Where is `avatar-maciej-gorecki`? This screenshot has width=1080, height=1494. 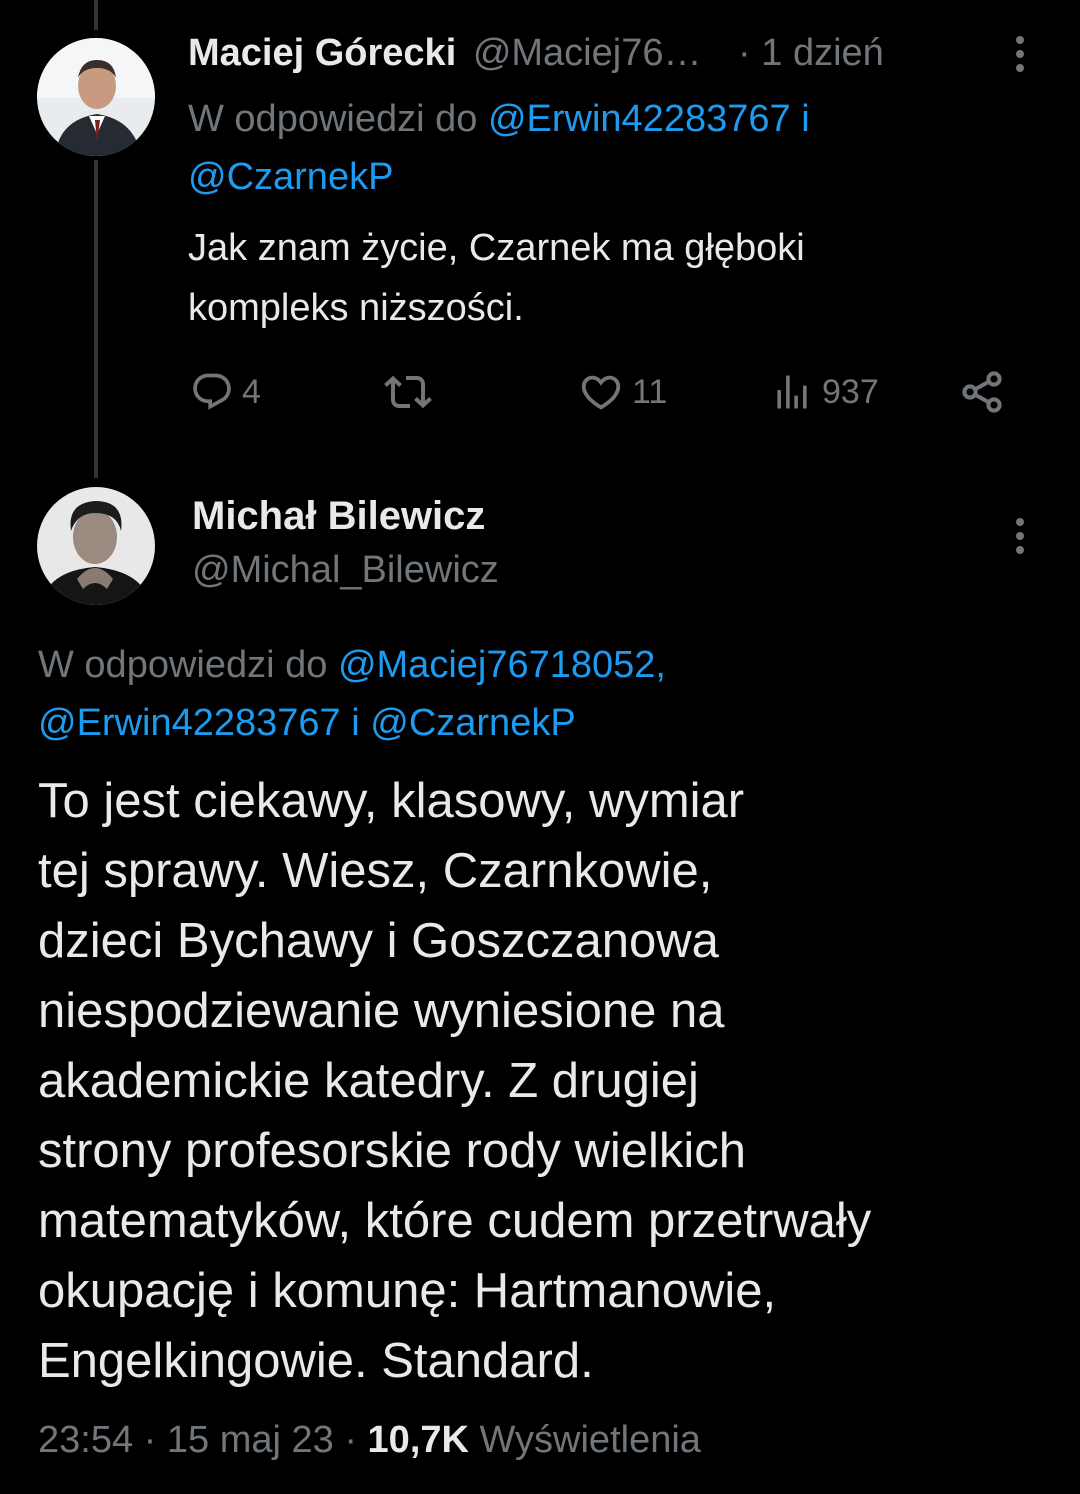
avatar-maciej-gorecki is located at coordinates (96, 97).